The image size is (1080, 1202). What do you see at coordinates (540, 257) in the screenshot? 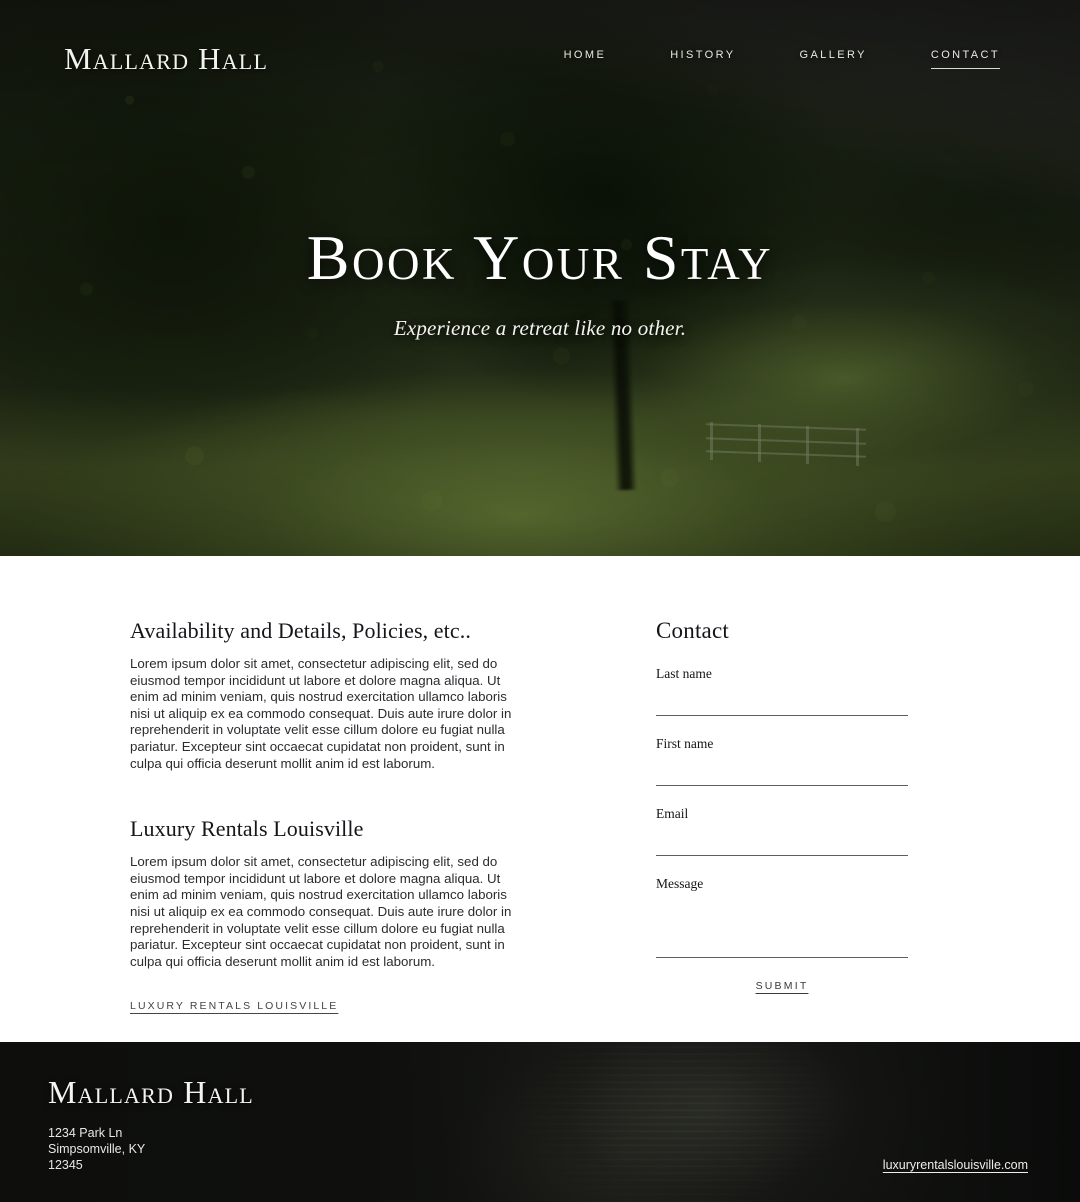
I see `hero-title: Book Your Stay` at bounding box center [540, 257].